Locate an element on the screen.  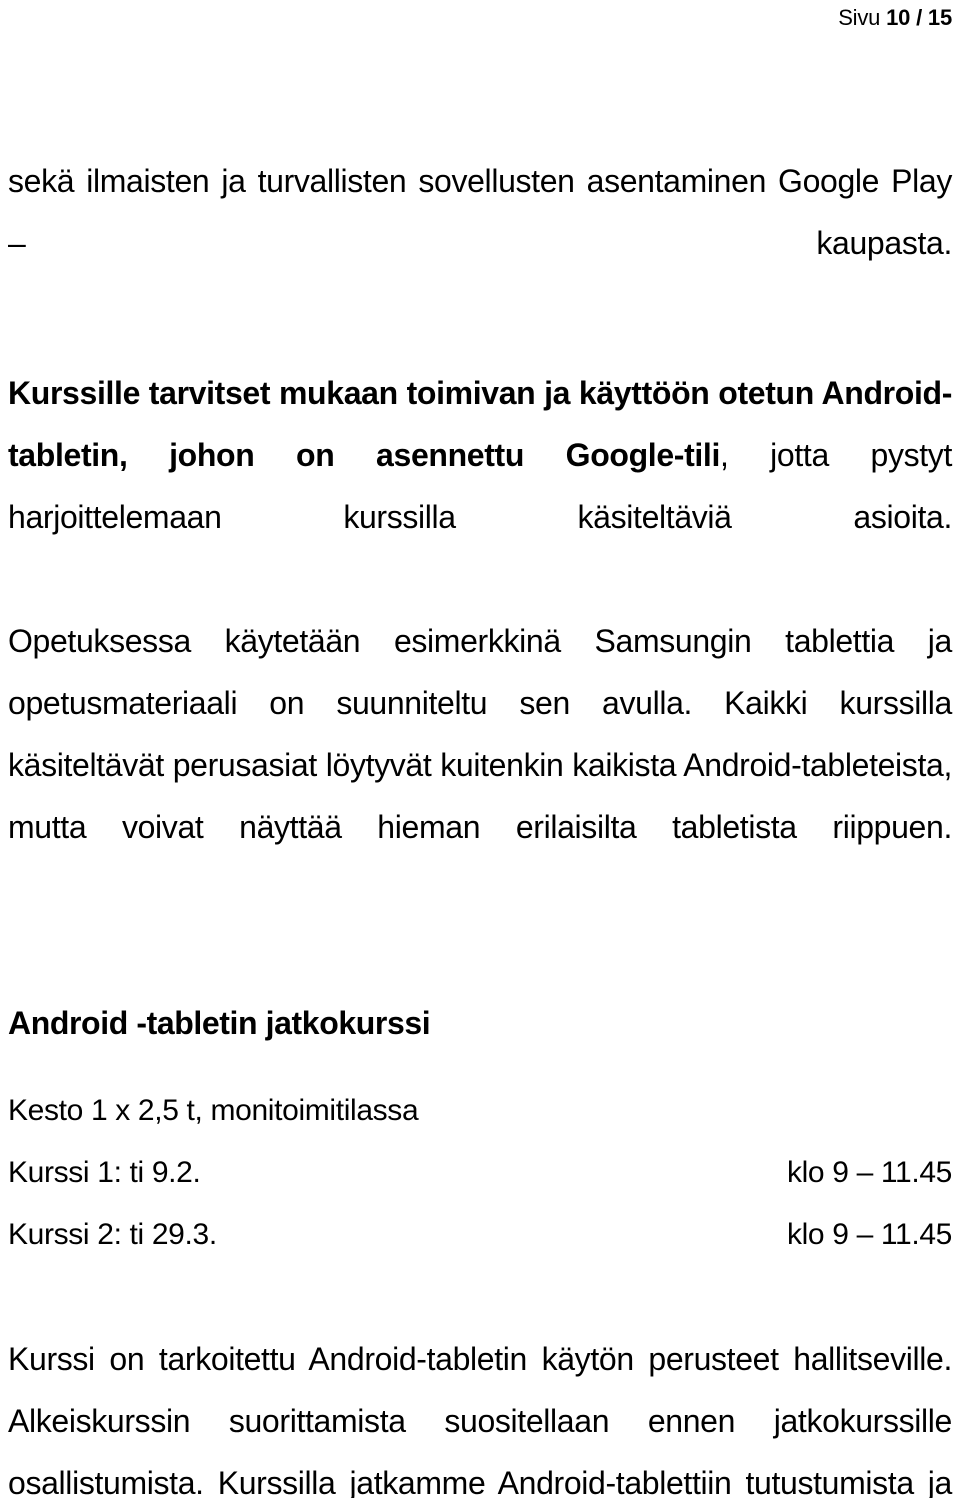
page-header-label: Sivu is located at coordinates (859, 17).